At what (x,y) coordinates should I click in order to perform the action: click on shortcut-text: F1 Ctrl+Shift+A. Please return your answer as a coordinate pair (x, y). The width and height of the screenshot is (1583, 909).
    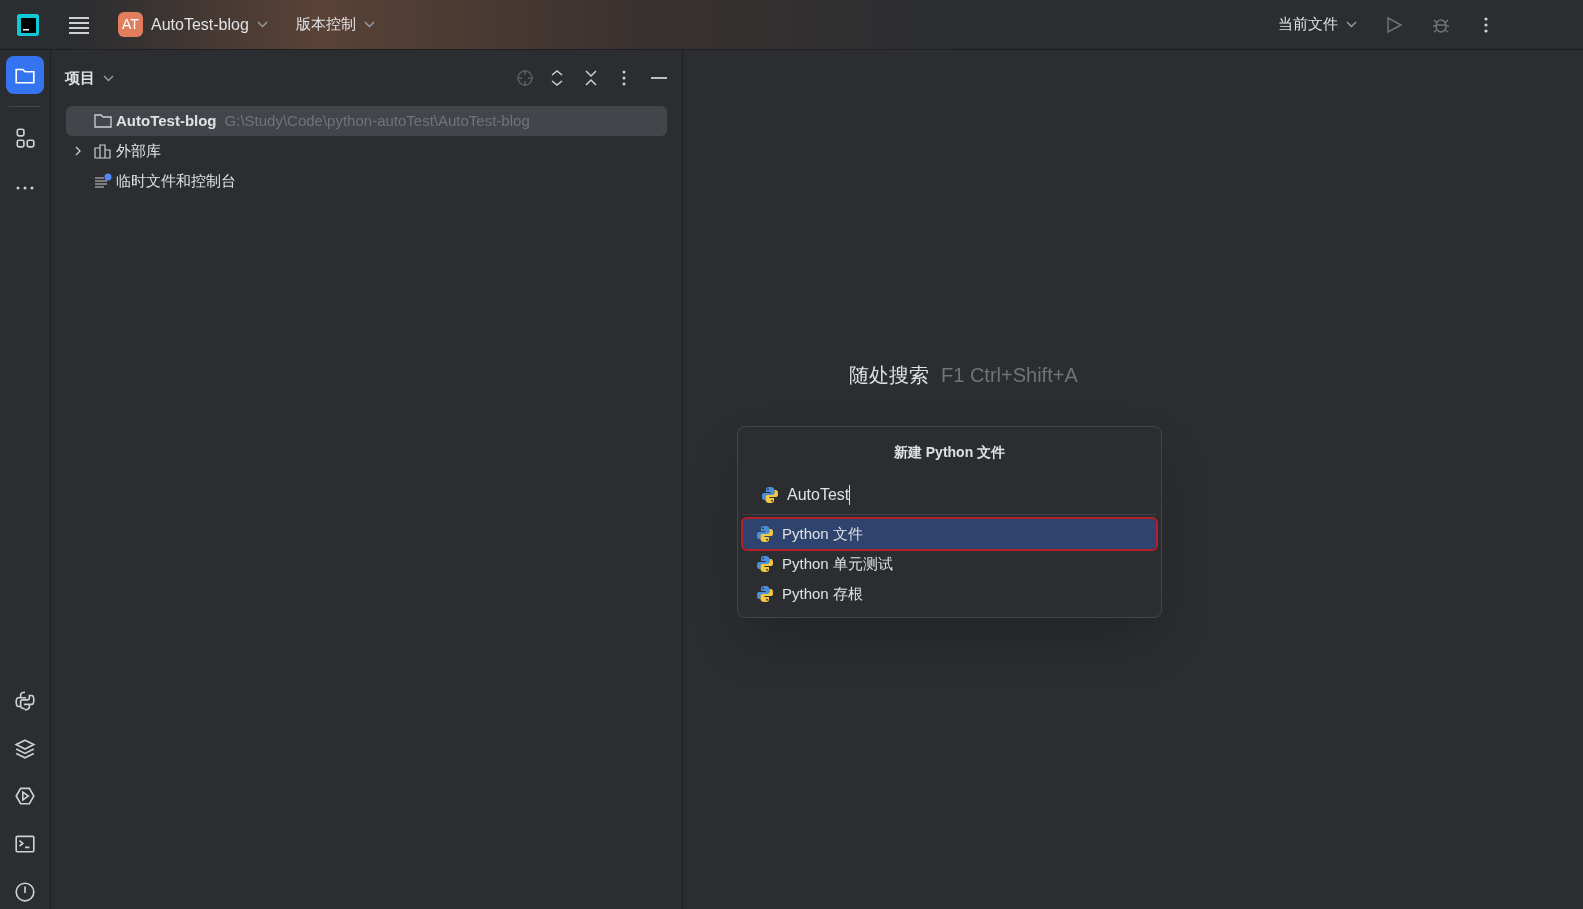
    Looking at the image, I should click on (1009, 375).